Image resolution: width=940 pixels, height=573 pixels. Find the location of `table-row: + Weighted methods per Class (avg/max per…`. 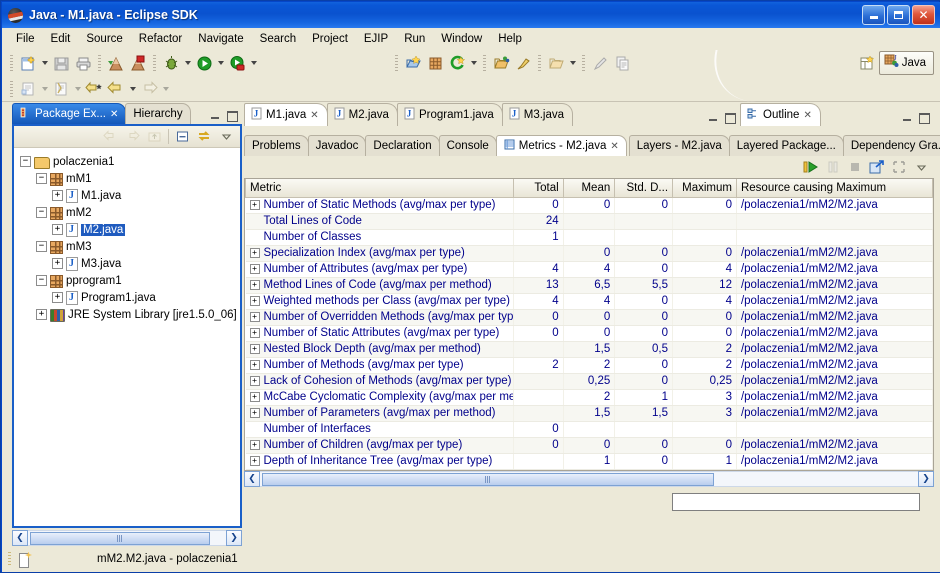

table-row: + Weighted methods per Class (avg/max per… is located at coordinates (589, 301).